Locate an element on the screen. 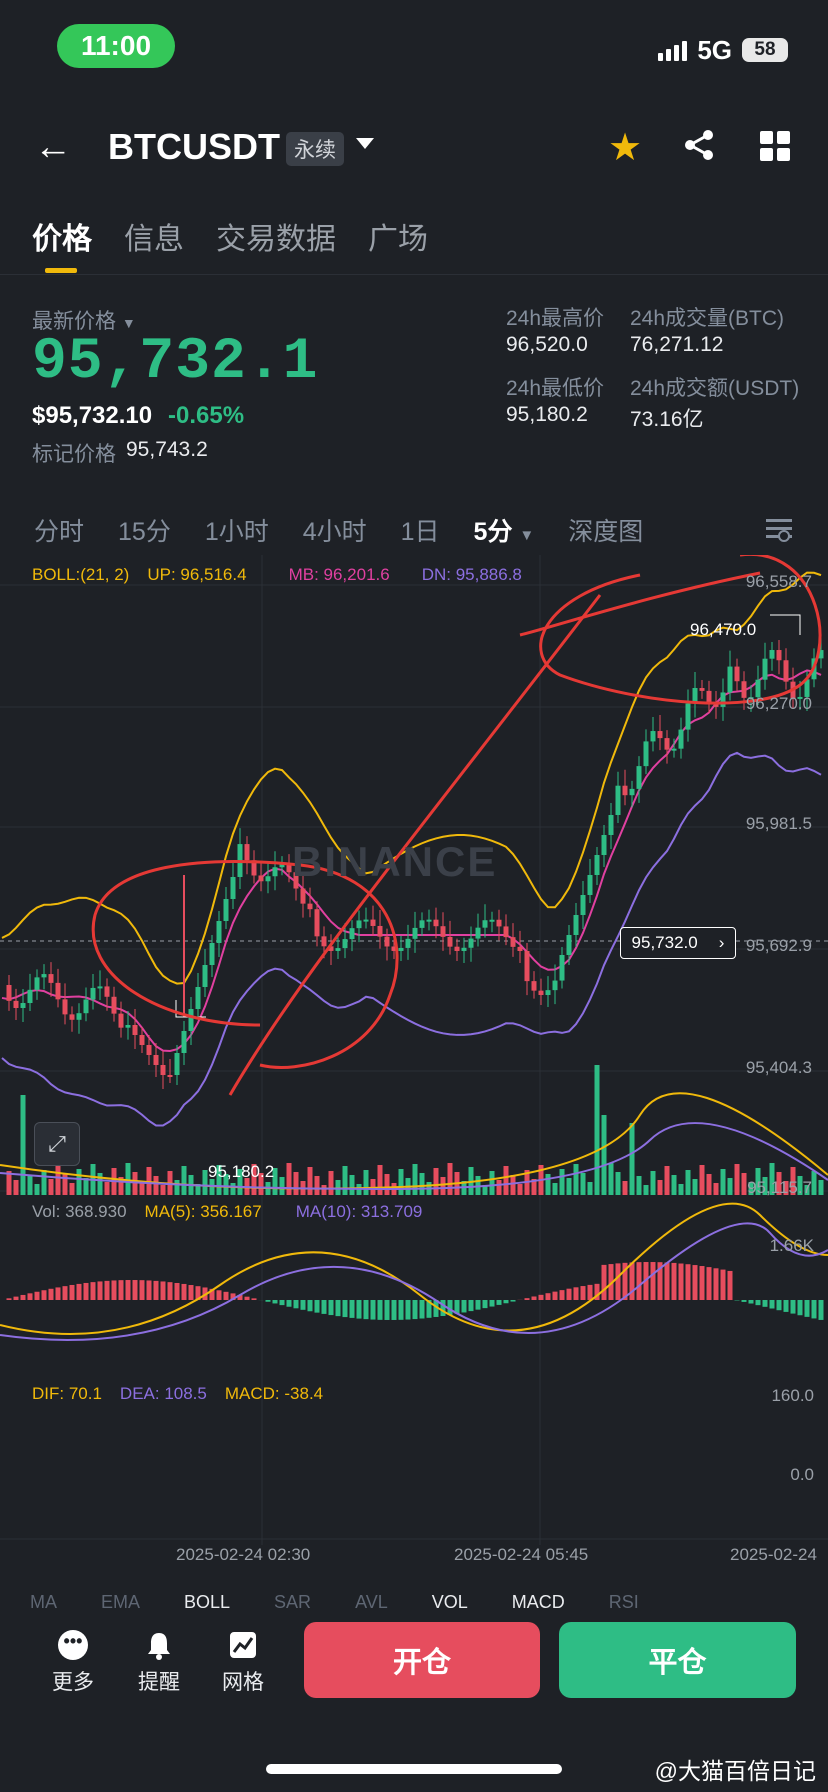 The height and width of the screenshot is (1792, 828). axis-label-6: 95,115.7 is located at coordinates (779, 1187).